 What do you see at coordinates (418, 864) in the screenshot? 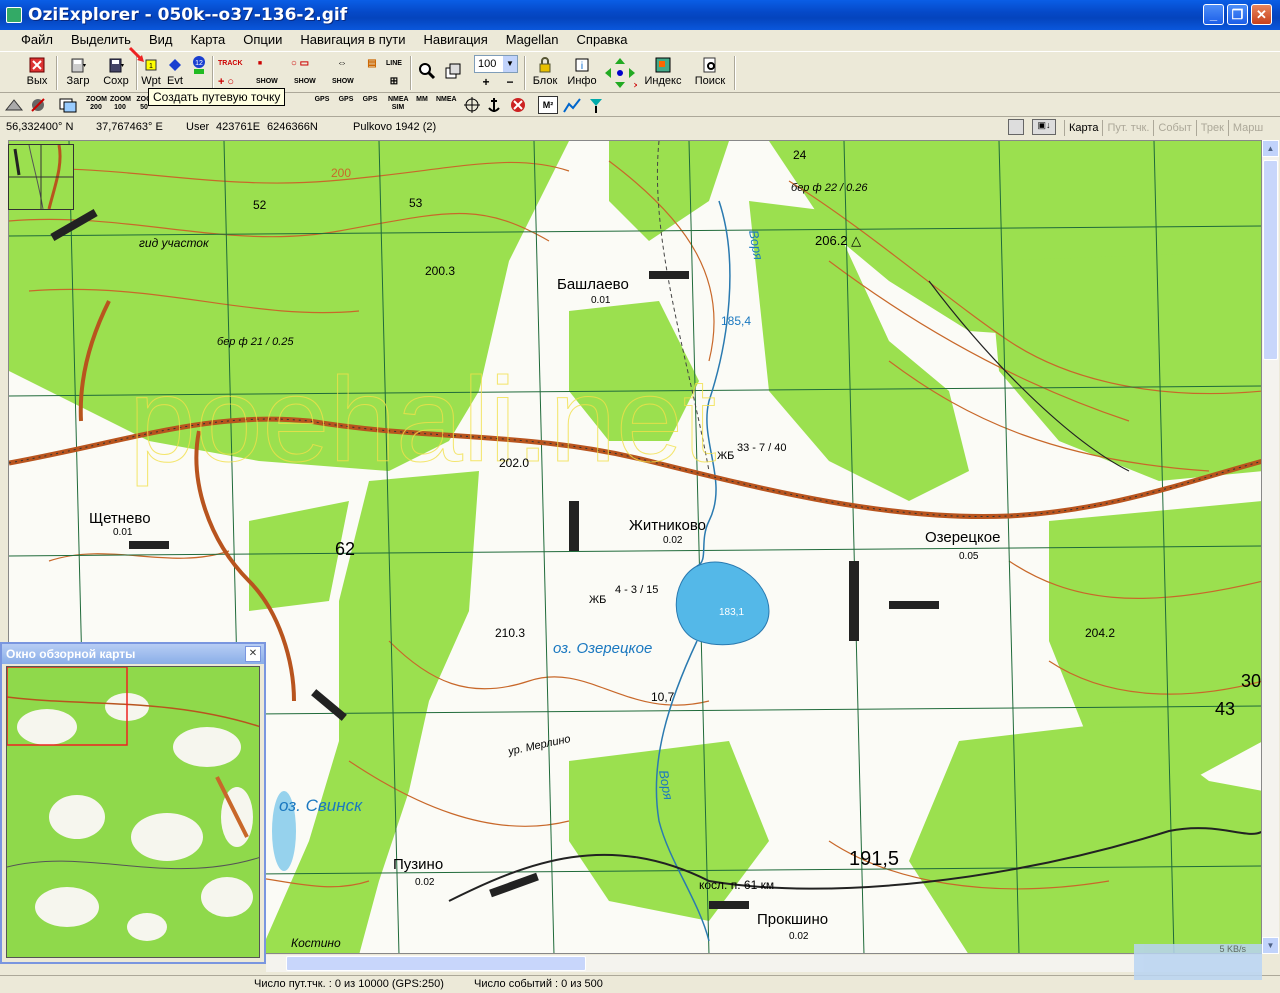
I see `label-puzino: Пузино` at bounding box center [418, 864].